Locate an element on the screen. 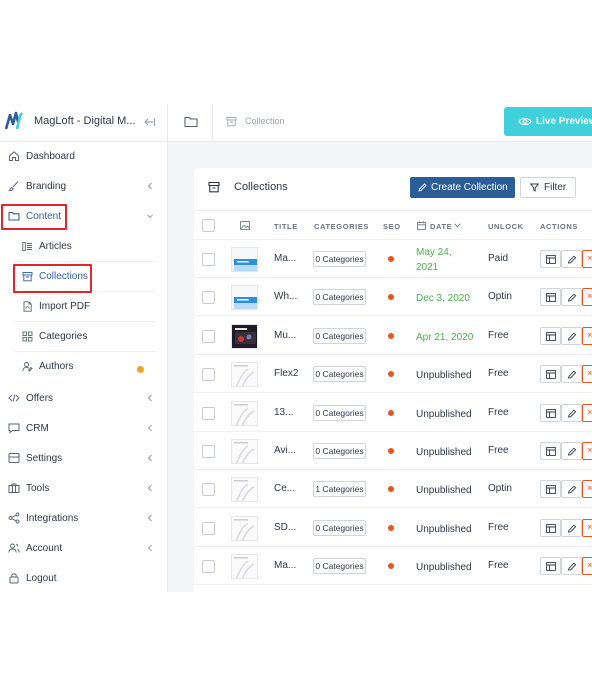  sidebar-subitem-articles: Articles is located at coordinates (85, 247).